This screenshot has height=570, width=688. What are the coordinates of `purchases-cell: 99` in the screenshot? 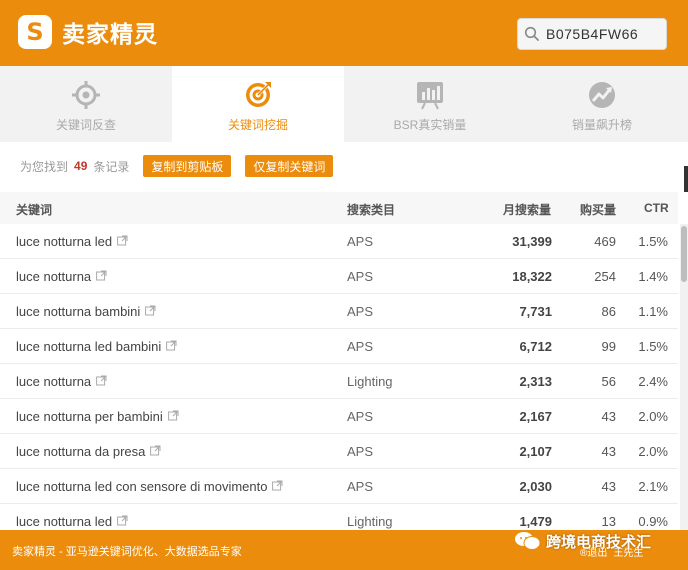 It's located at (608, 346).